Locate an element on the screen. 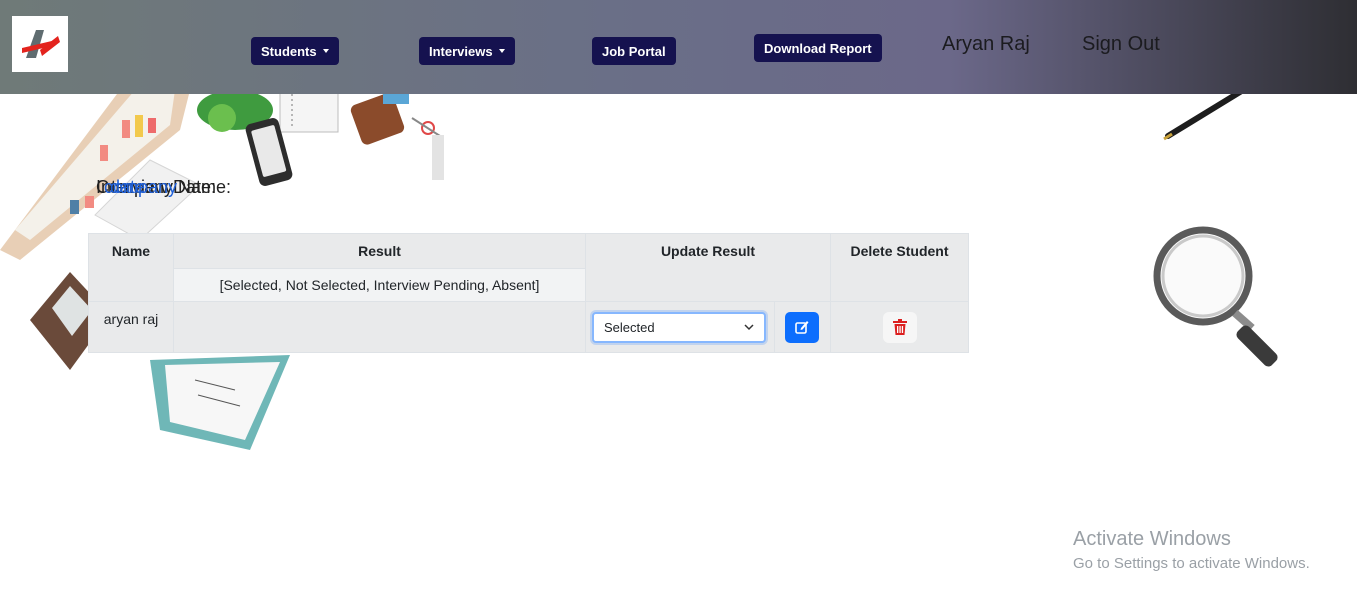 Image resolution: width=1357 pixels, height=604 pixels. job-portal-label: Job Portal is located at coordinates (634, 51).